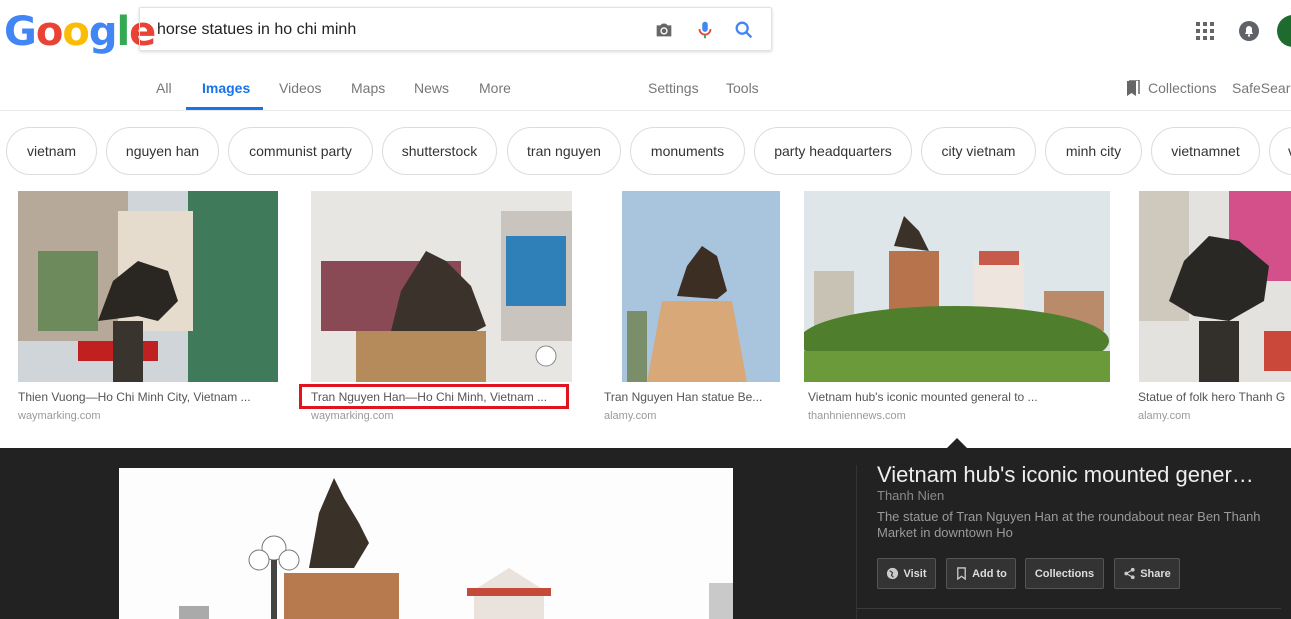  Describe the element at coordinates (1249, 31) in the screenshot. I see `notifications-bell-icon` at that location.